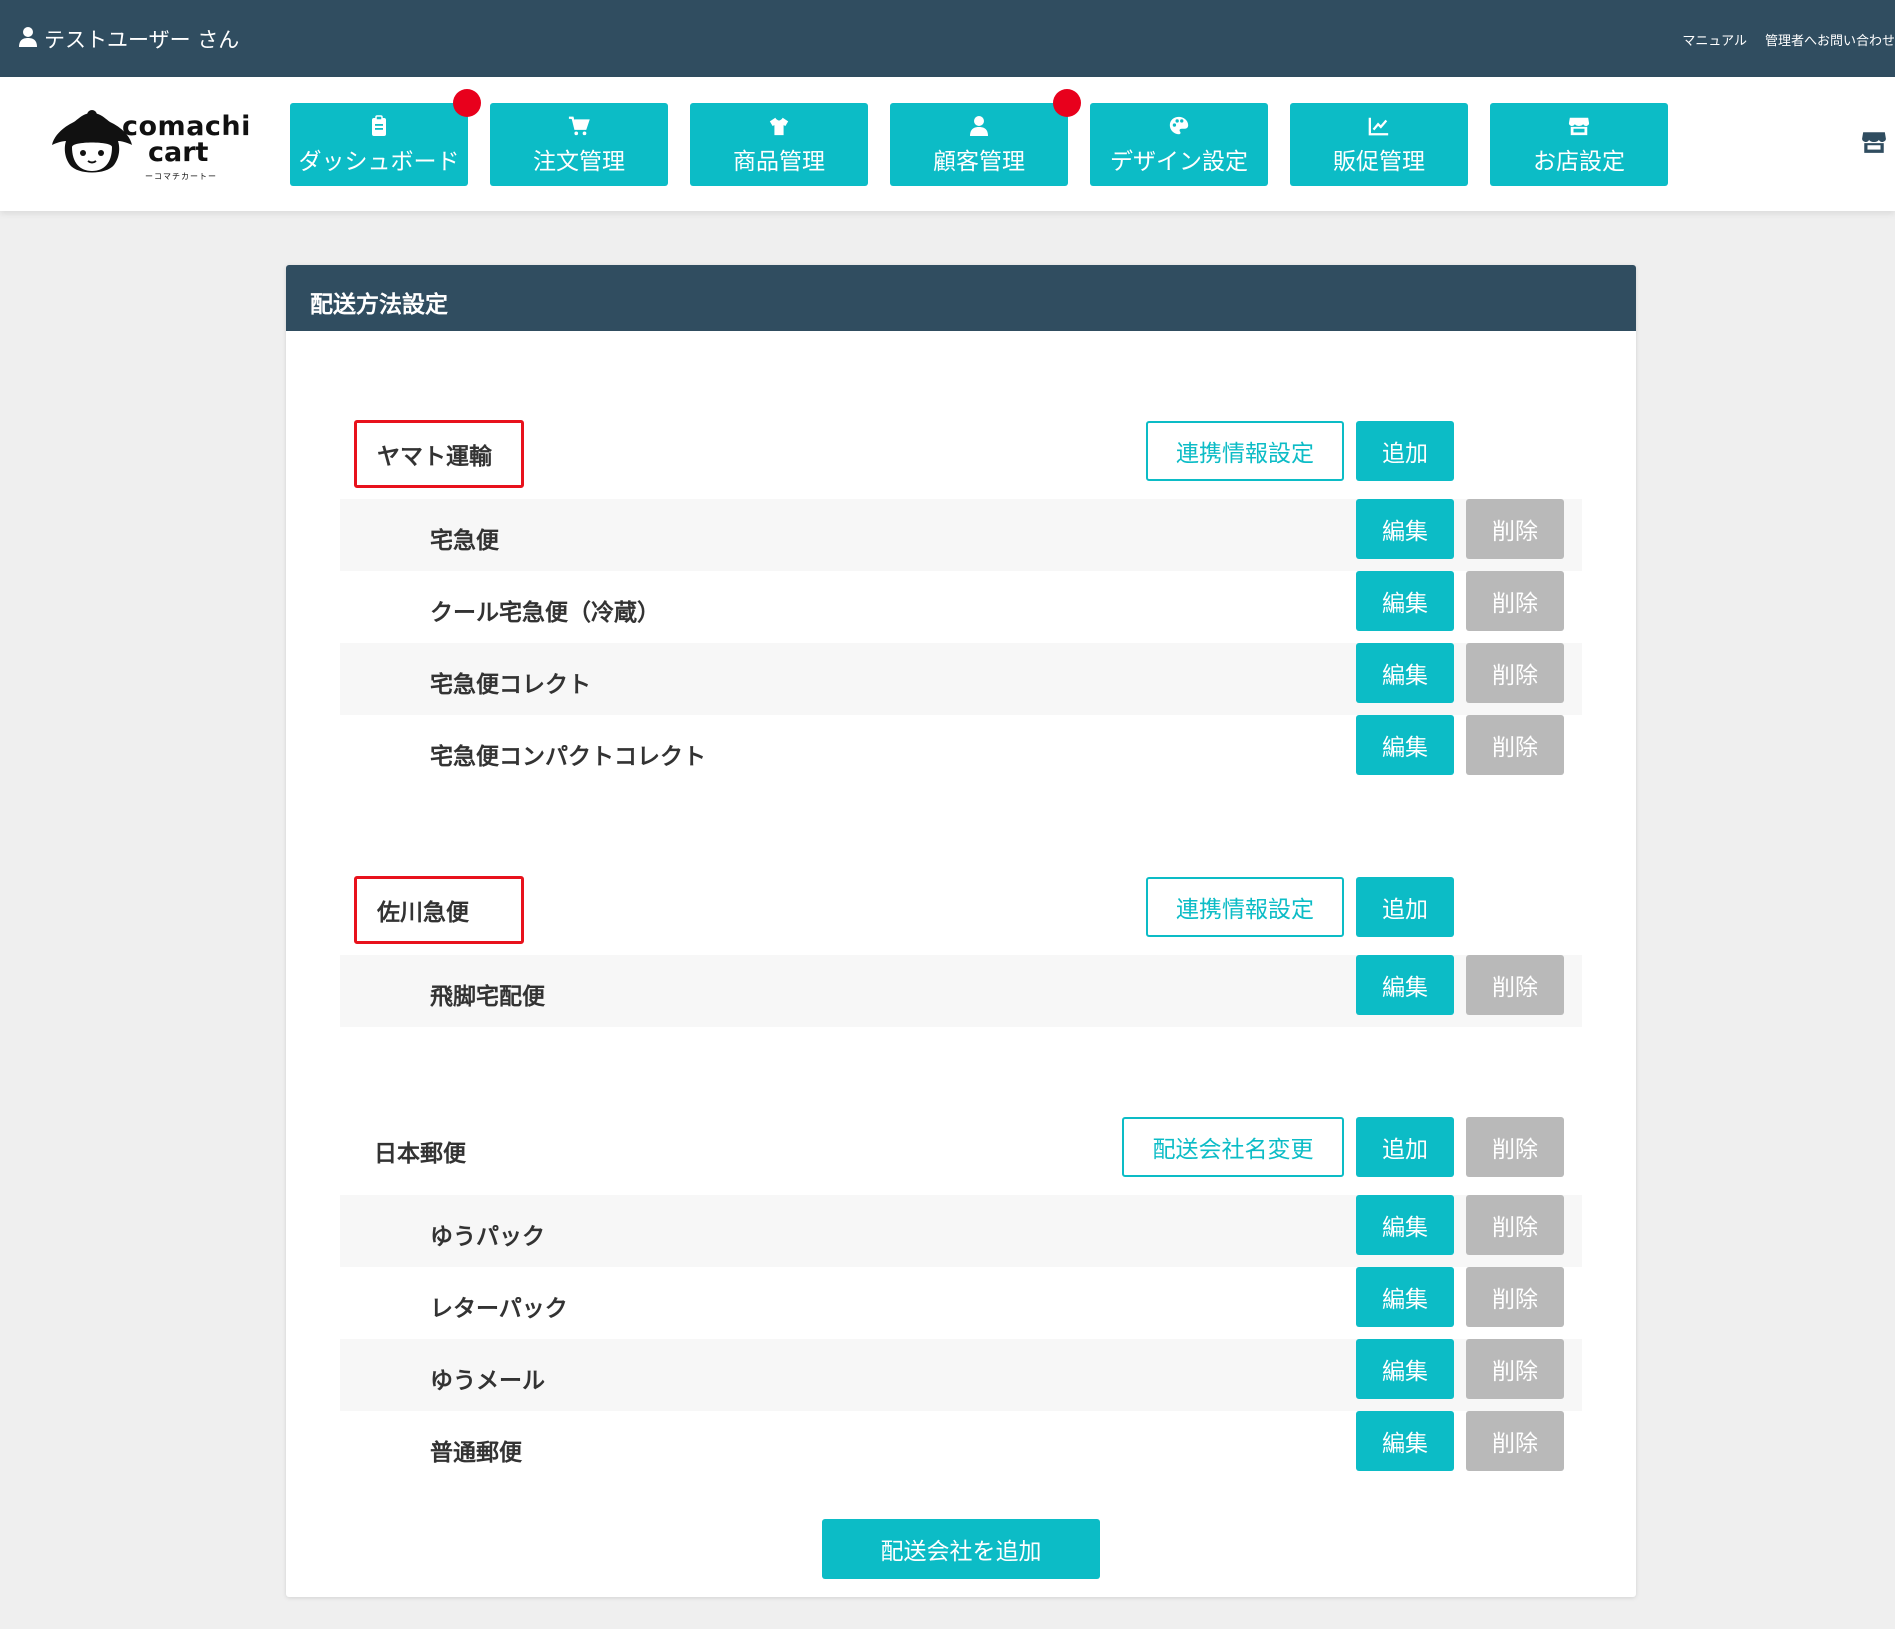 This screenshot has width=1895, height=1629. I want to click on panel-header: 配送方法設定, so click(961, 298).